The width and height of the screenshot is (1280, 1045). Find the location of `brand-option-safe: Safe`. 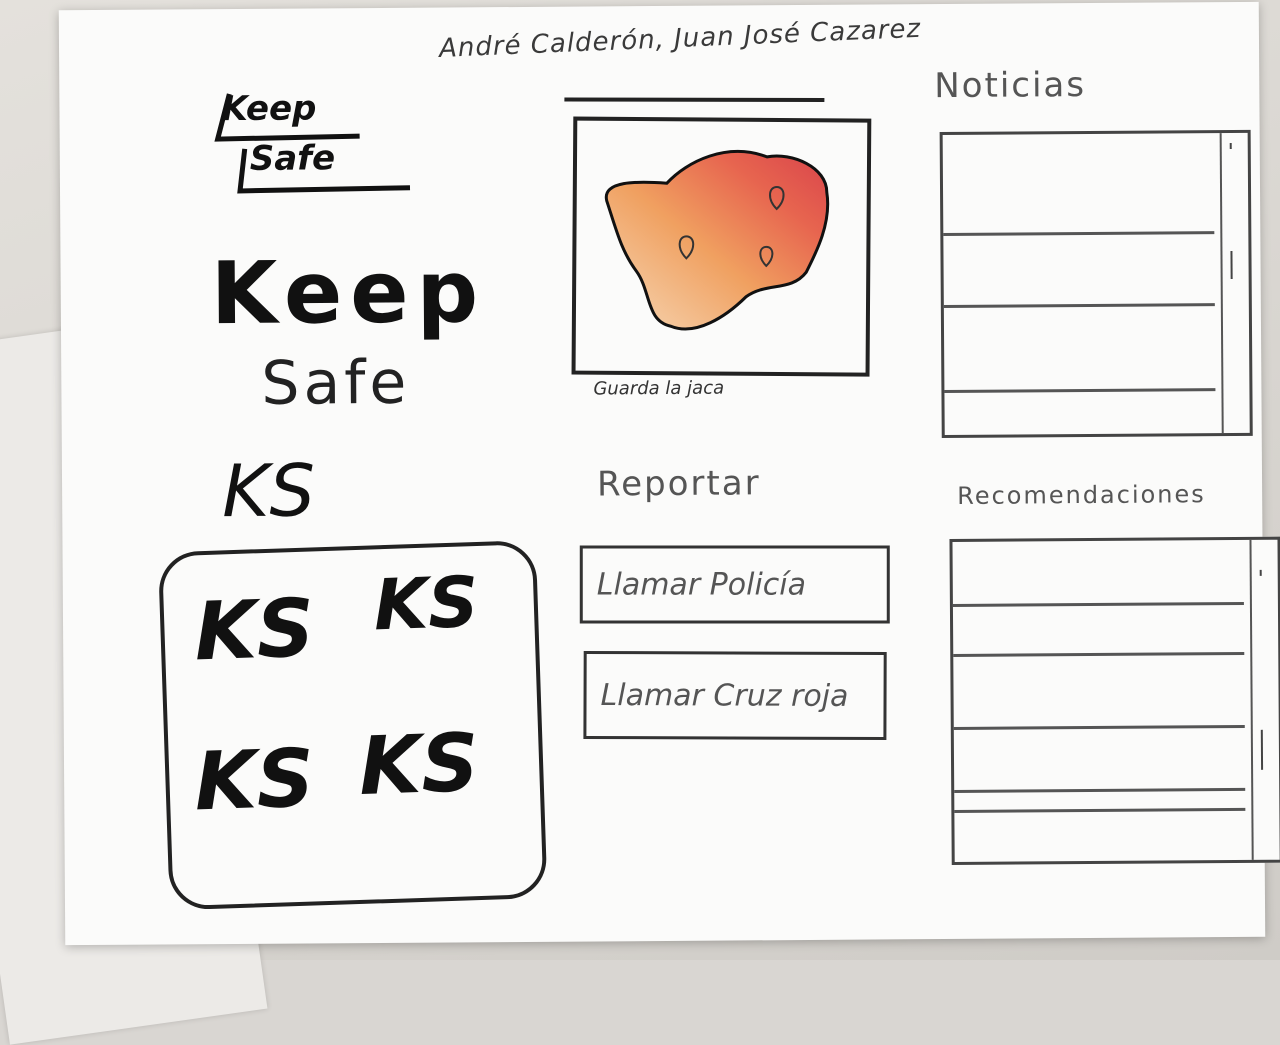

brand-option-safe: Safe is located at coordinates (336, 383).